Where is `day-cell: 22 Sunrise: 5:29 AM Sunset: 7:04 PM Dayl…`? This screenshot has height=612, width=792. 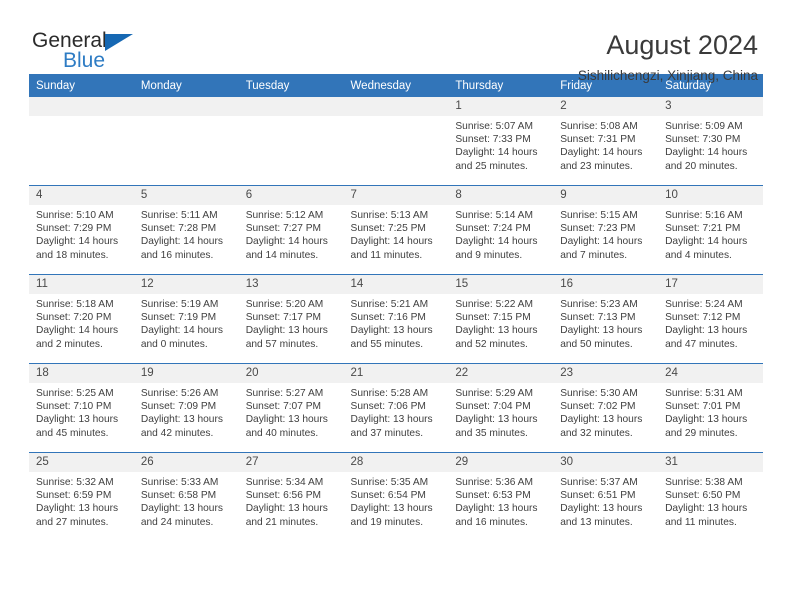 day-cell: 22 Sunrise: 5:29 AM Sunset: 7:04 PM Dayl… is located at coordinates (501, 408).